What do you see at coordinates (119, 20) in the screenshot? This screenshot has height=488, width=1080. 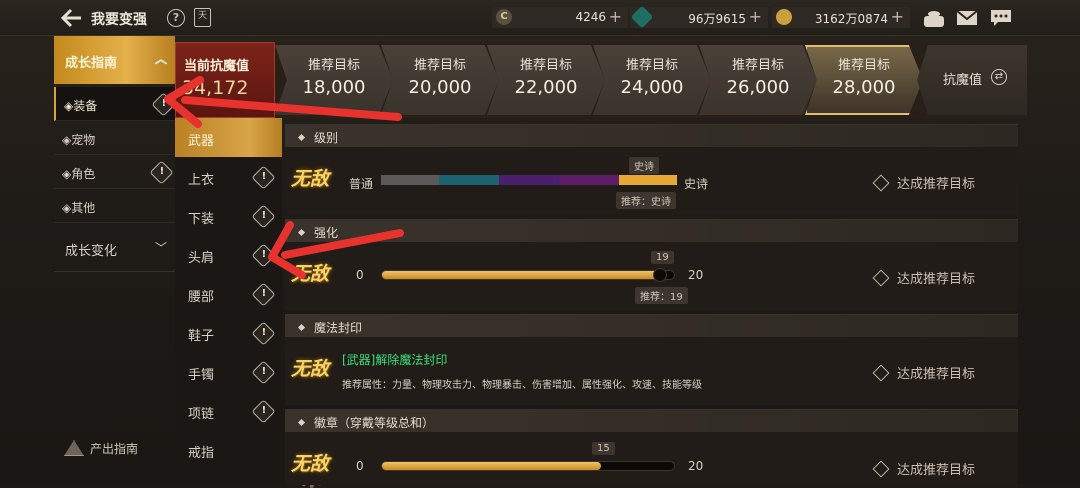 I see `page-title: 我要变强` at bounding box center [119, 20].